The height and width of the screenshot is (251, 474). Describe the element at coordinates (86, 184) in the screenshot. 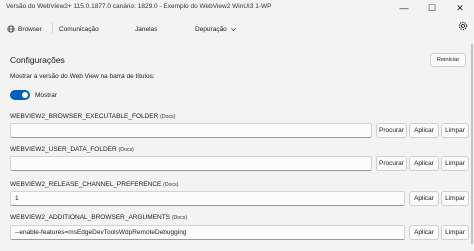

I see `field-name: WEBVIEW2_RELEASE_CHANNEL_PREFERENCE` at that location.